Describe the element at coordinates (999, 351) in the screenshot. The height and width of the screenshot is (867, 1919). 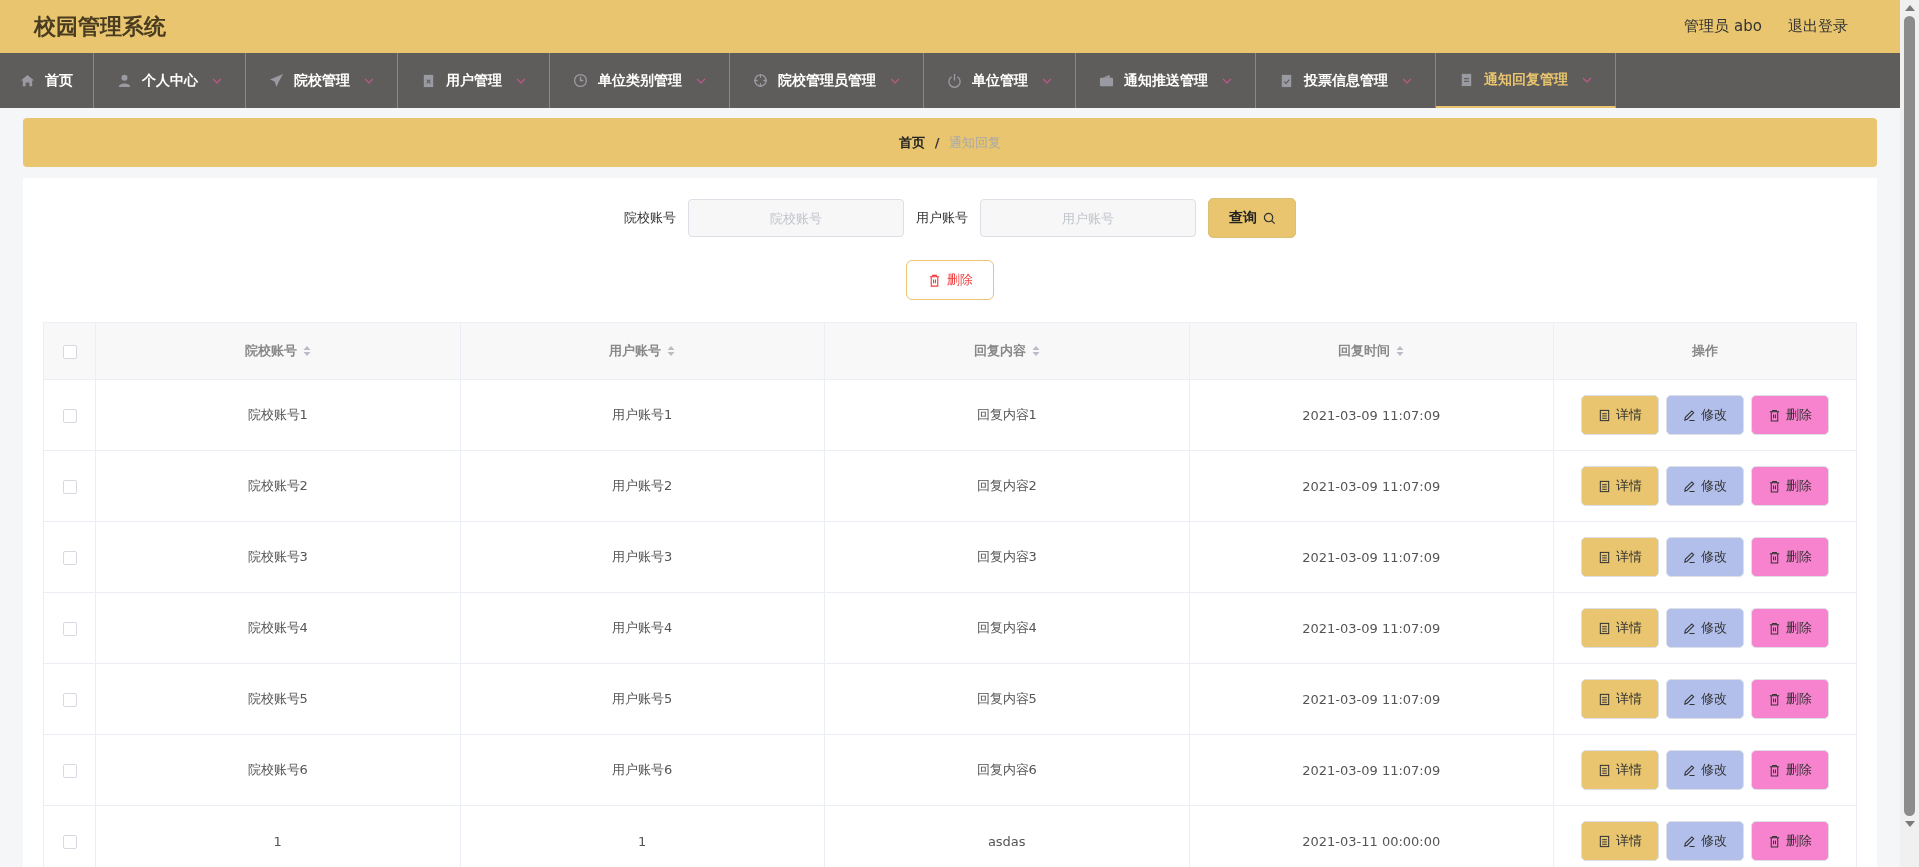
I see `column-header: 回复内容` at that location.